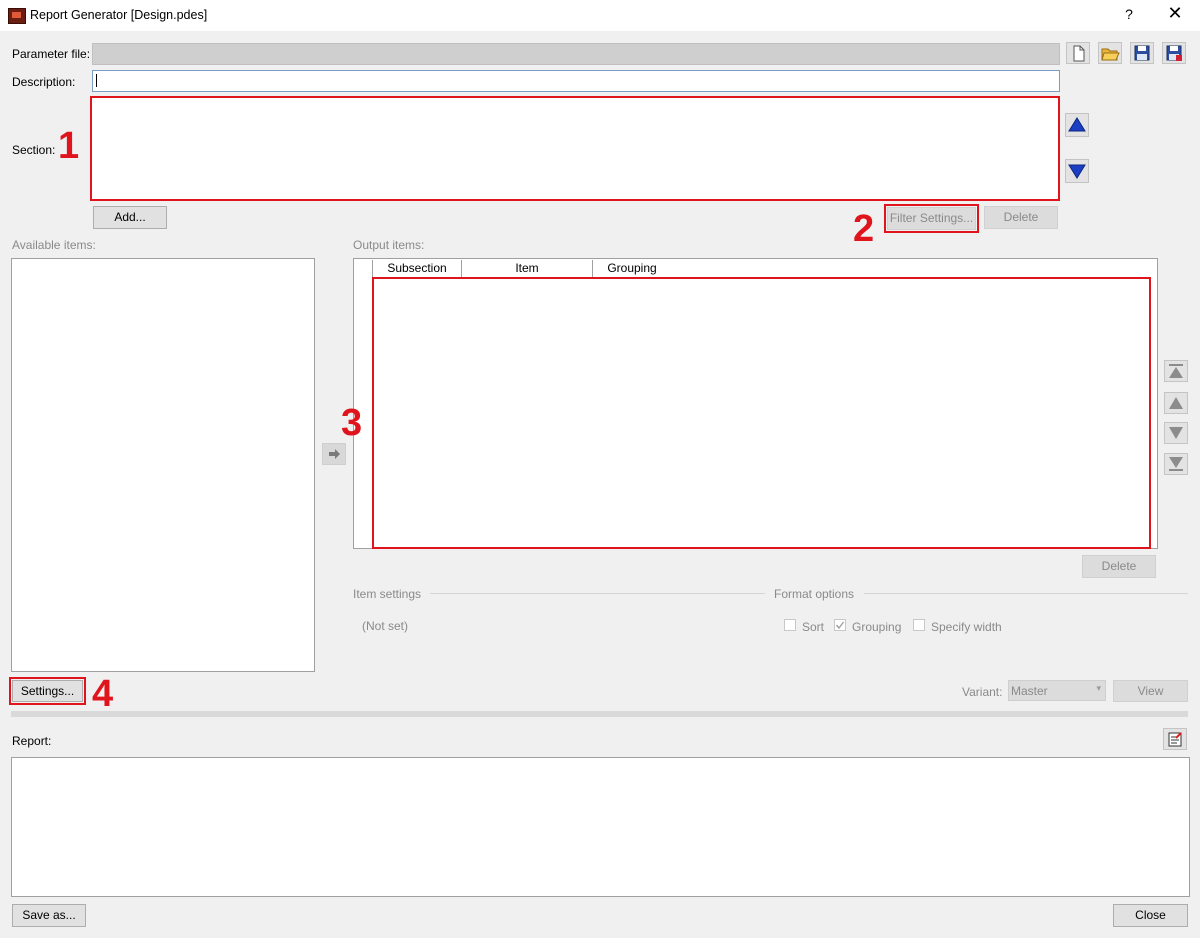 This screenshot has width=1200, height=938. I want to click on window-title: Report Generator [Design.pdes], so click(119, 15).